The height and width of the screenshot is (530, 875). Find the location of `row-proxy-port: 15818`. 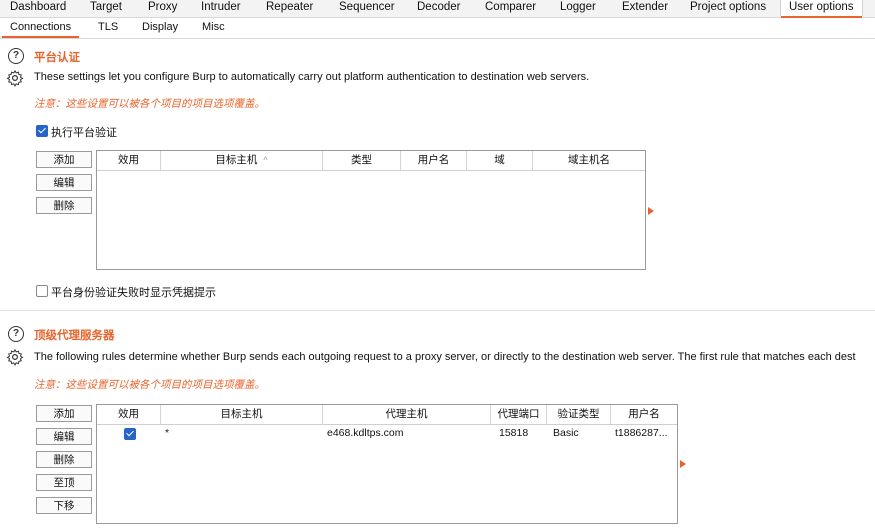

row-proxy-port: 15818 is located at coordinates (514, 433).